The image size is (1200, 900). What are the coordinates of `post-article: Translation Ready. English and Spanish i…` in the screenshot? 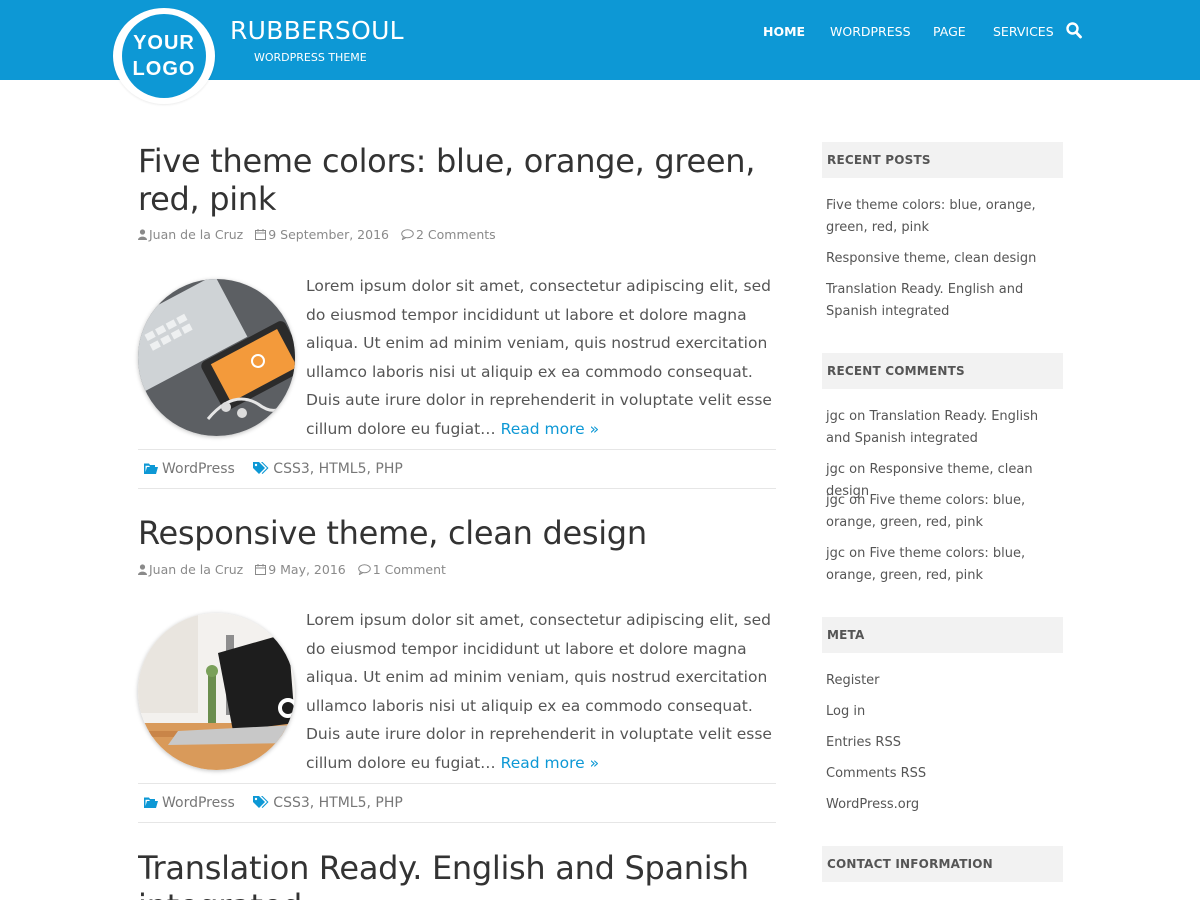 It's located at (458, 874).